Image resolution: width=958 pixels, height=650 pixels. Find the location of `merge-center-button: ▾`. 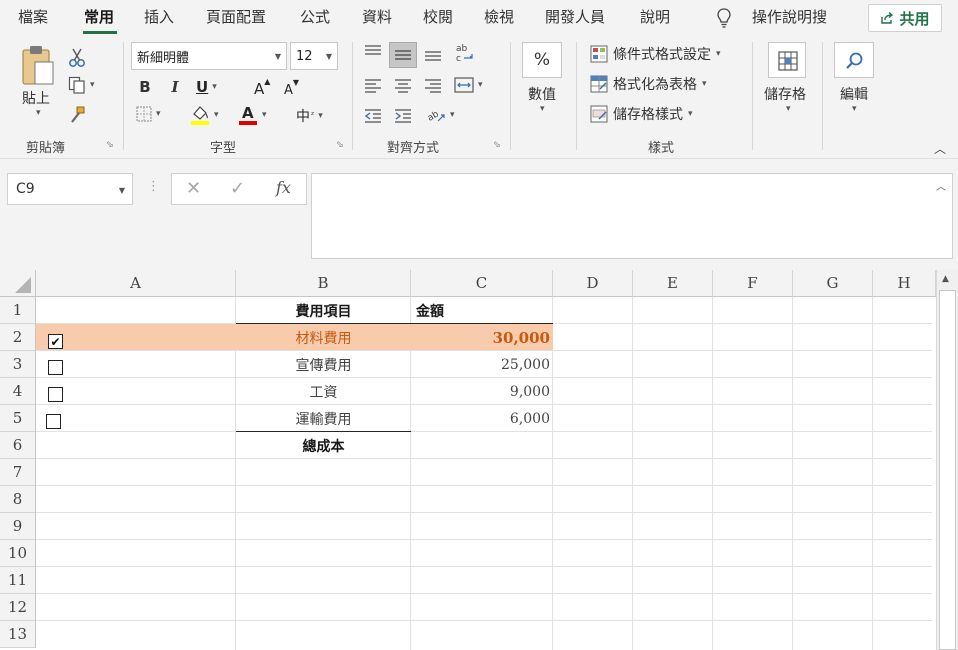

merge-center-button: ▾ is located at coordinates (468, 85).